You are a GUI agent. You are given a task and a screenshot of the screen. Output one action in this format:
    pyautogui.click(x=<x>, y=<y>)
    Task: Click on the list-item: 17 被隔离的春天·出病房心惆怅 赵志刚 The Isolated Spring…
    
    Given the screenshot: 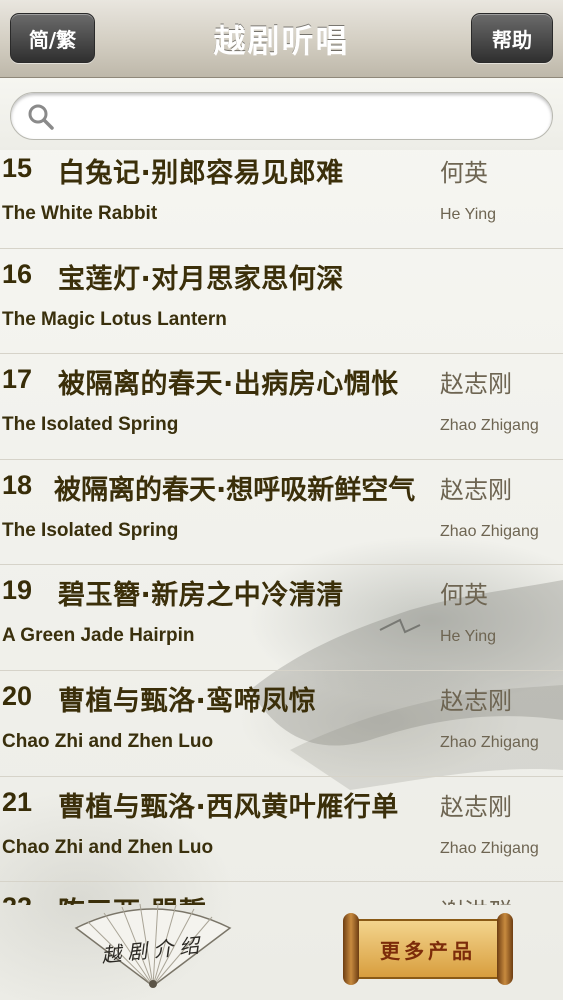 What is the action you would take?
    pyautogui.click(x=281, y=407)
    